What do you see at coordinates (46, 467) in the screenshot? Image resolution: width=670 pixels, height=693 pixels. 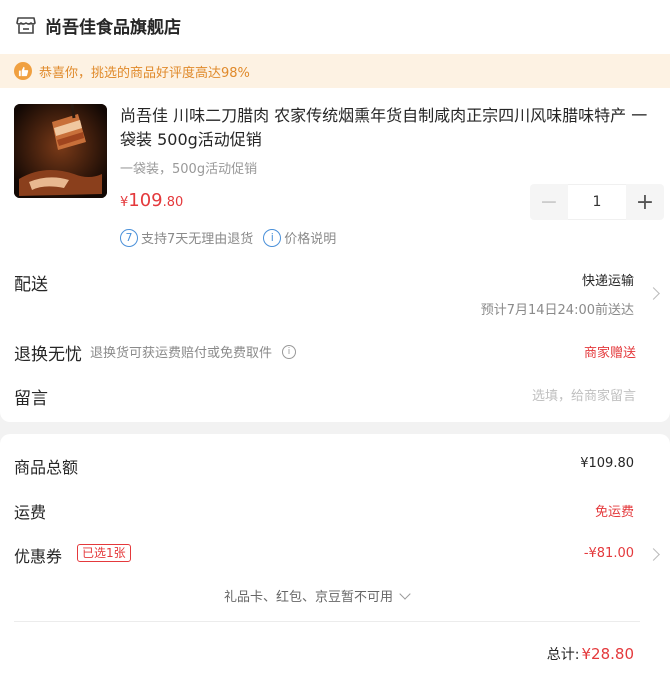 I see `goods-total-label: 商品总额` at bounding box center [46, 467].